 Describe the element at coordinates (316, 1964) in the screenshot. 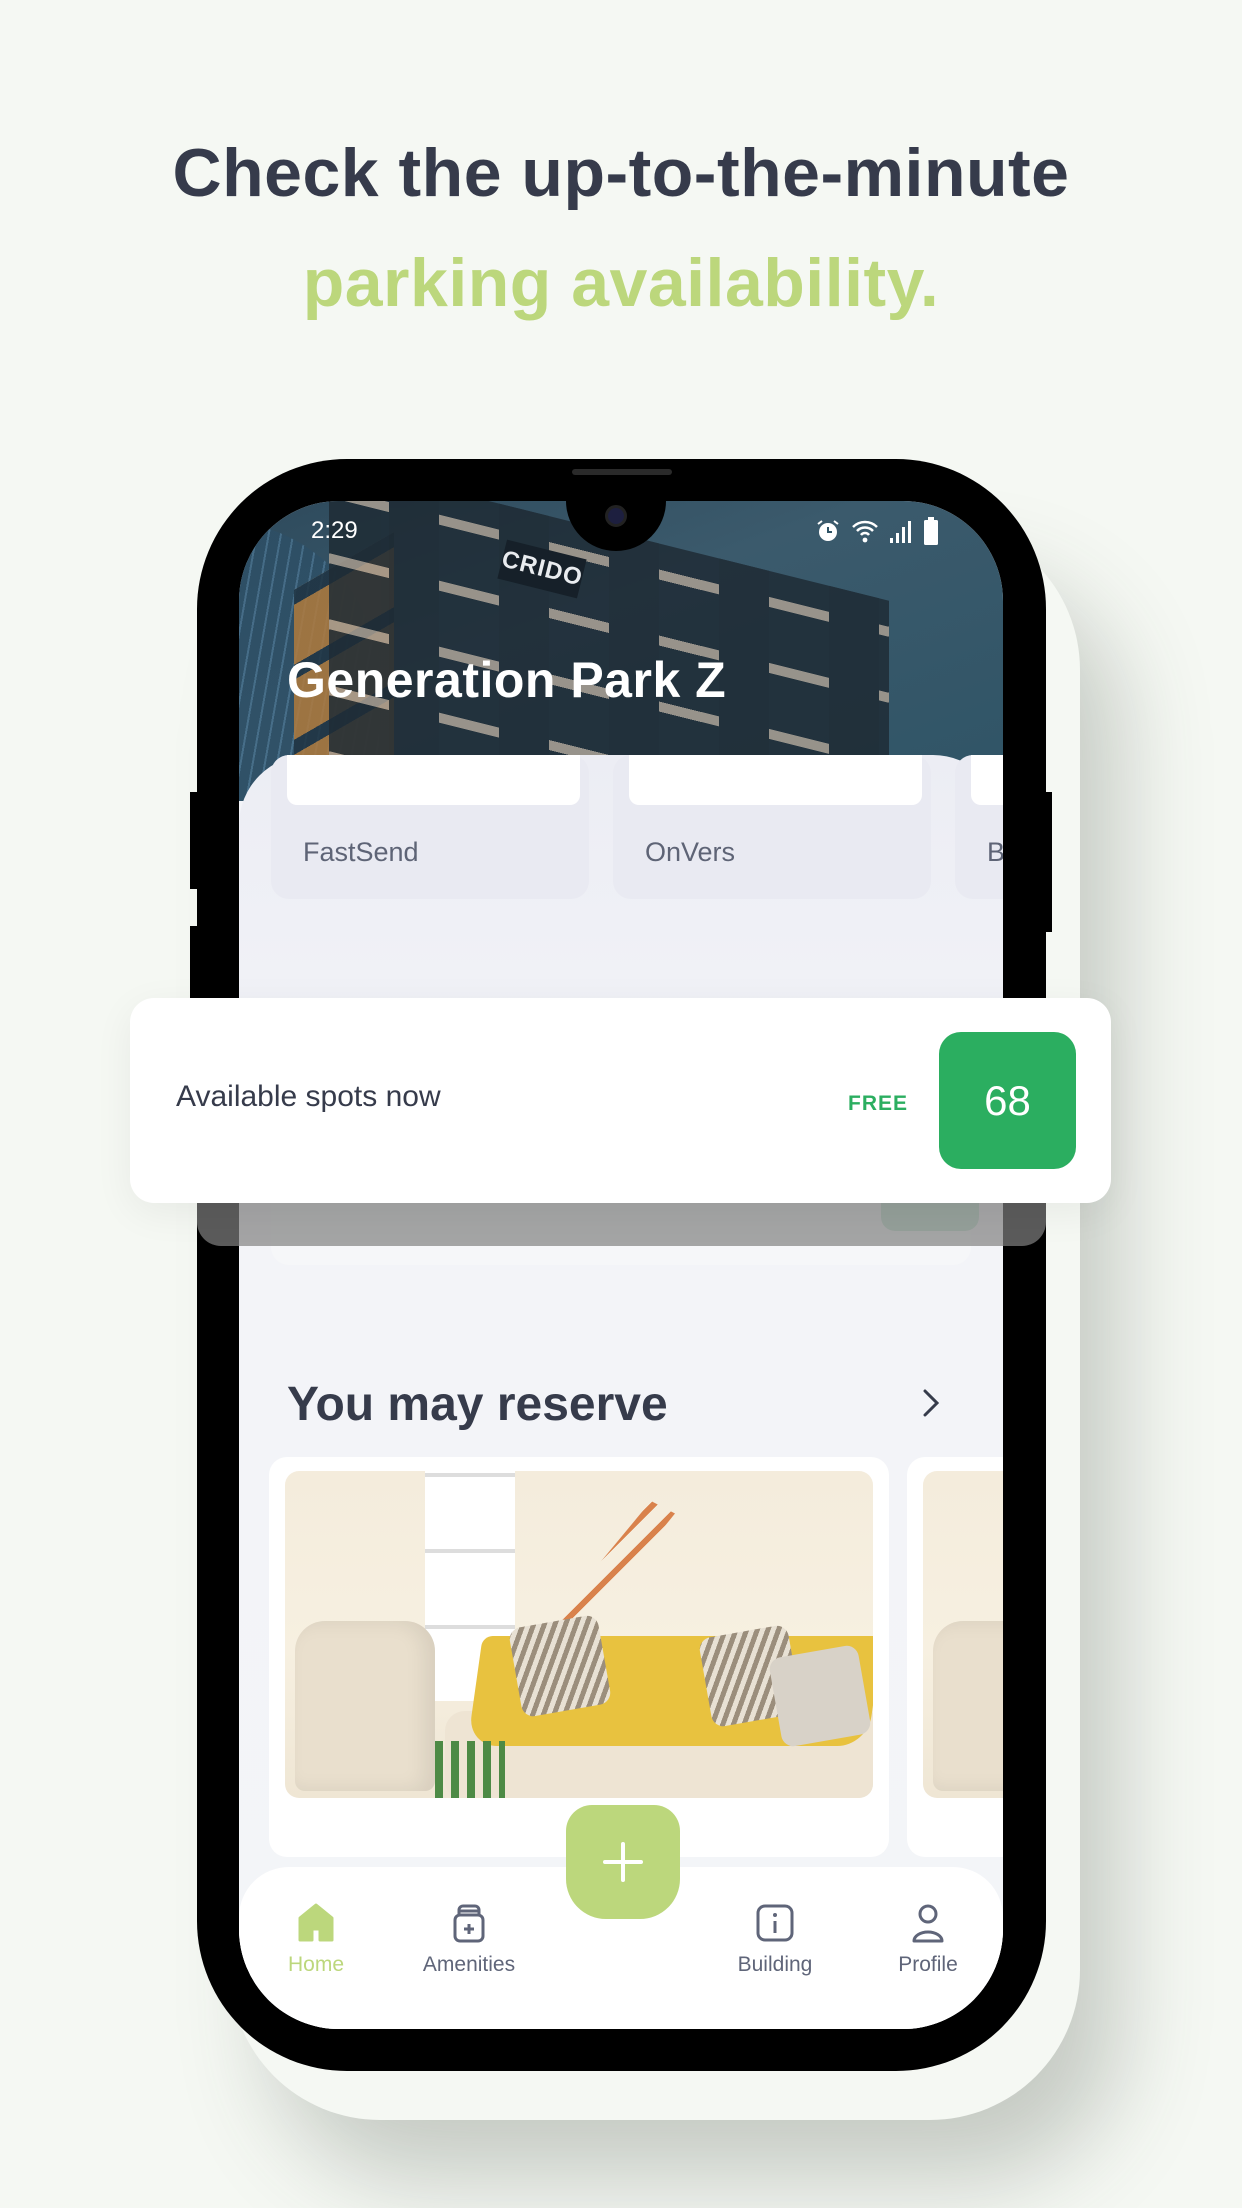

I see `nav-label: Home` at that location.